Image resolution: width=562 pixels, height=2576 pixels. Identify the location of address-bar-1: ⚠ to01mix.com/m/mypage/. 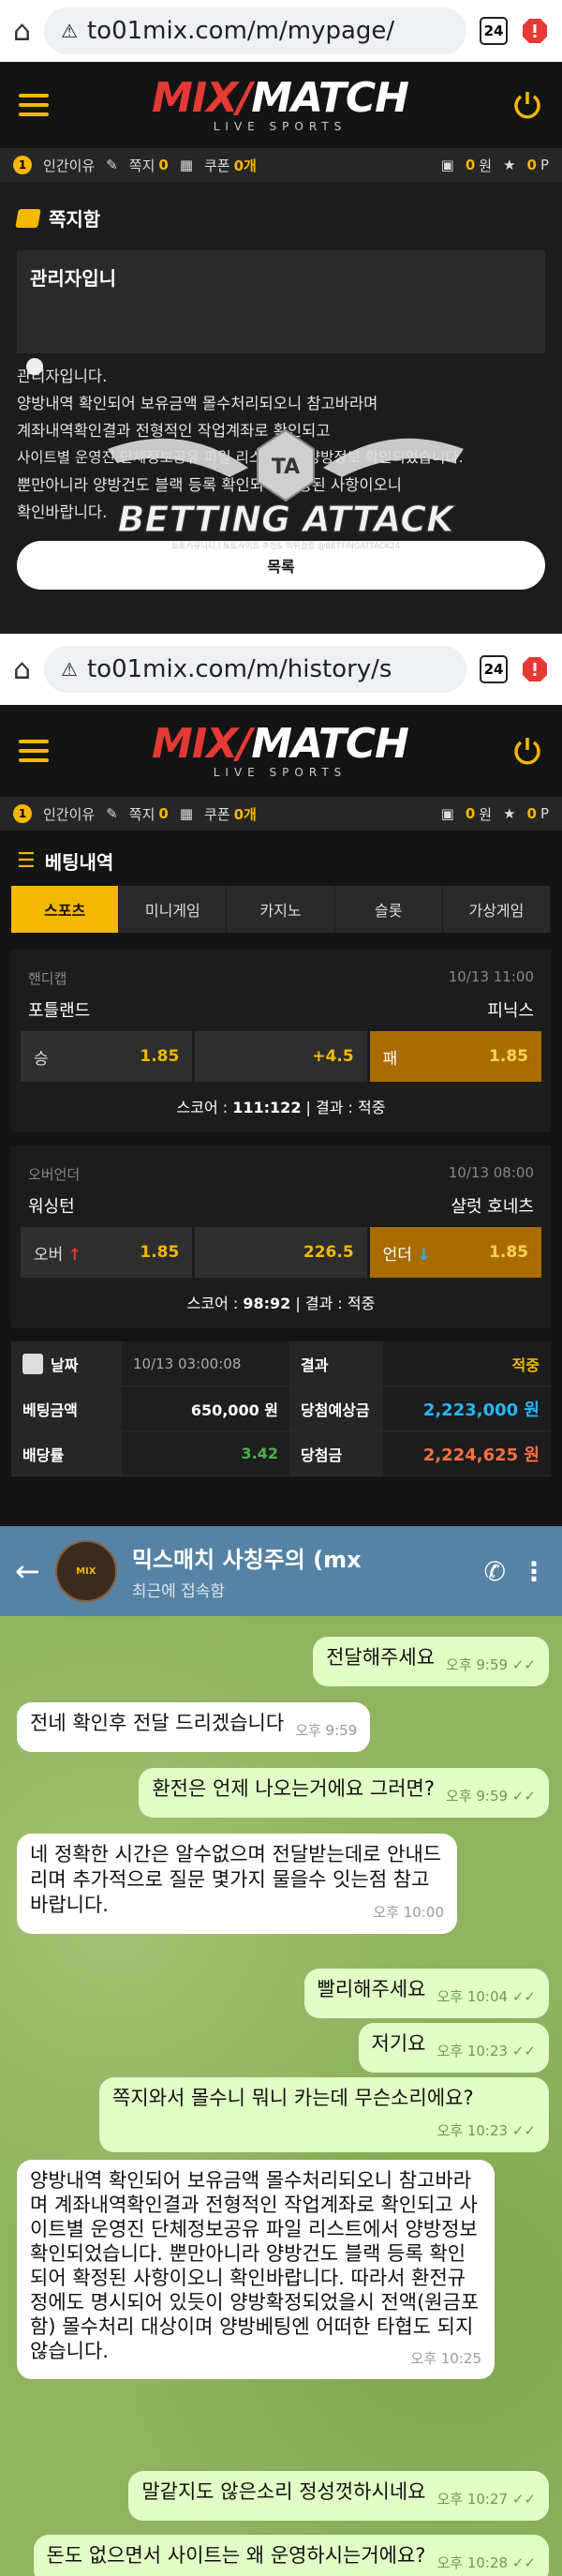
(255, 31).